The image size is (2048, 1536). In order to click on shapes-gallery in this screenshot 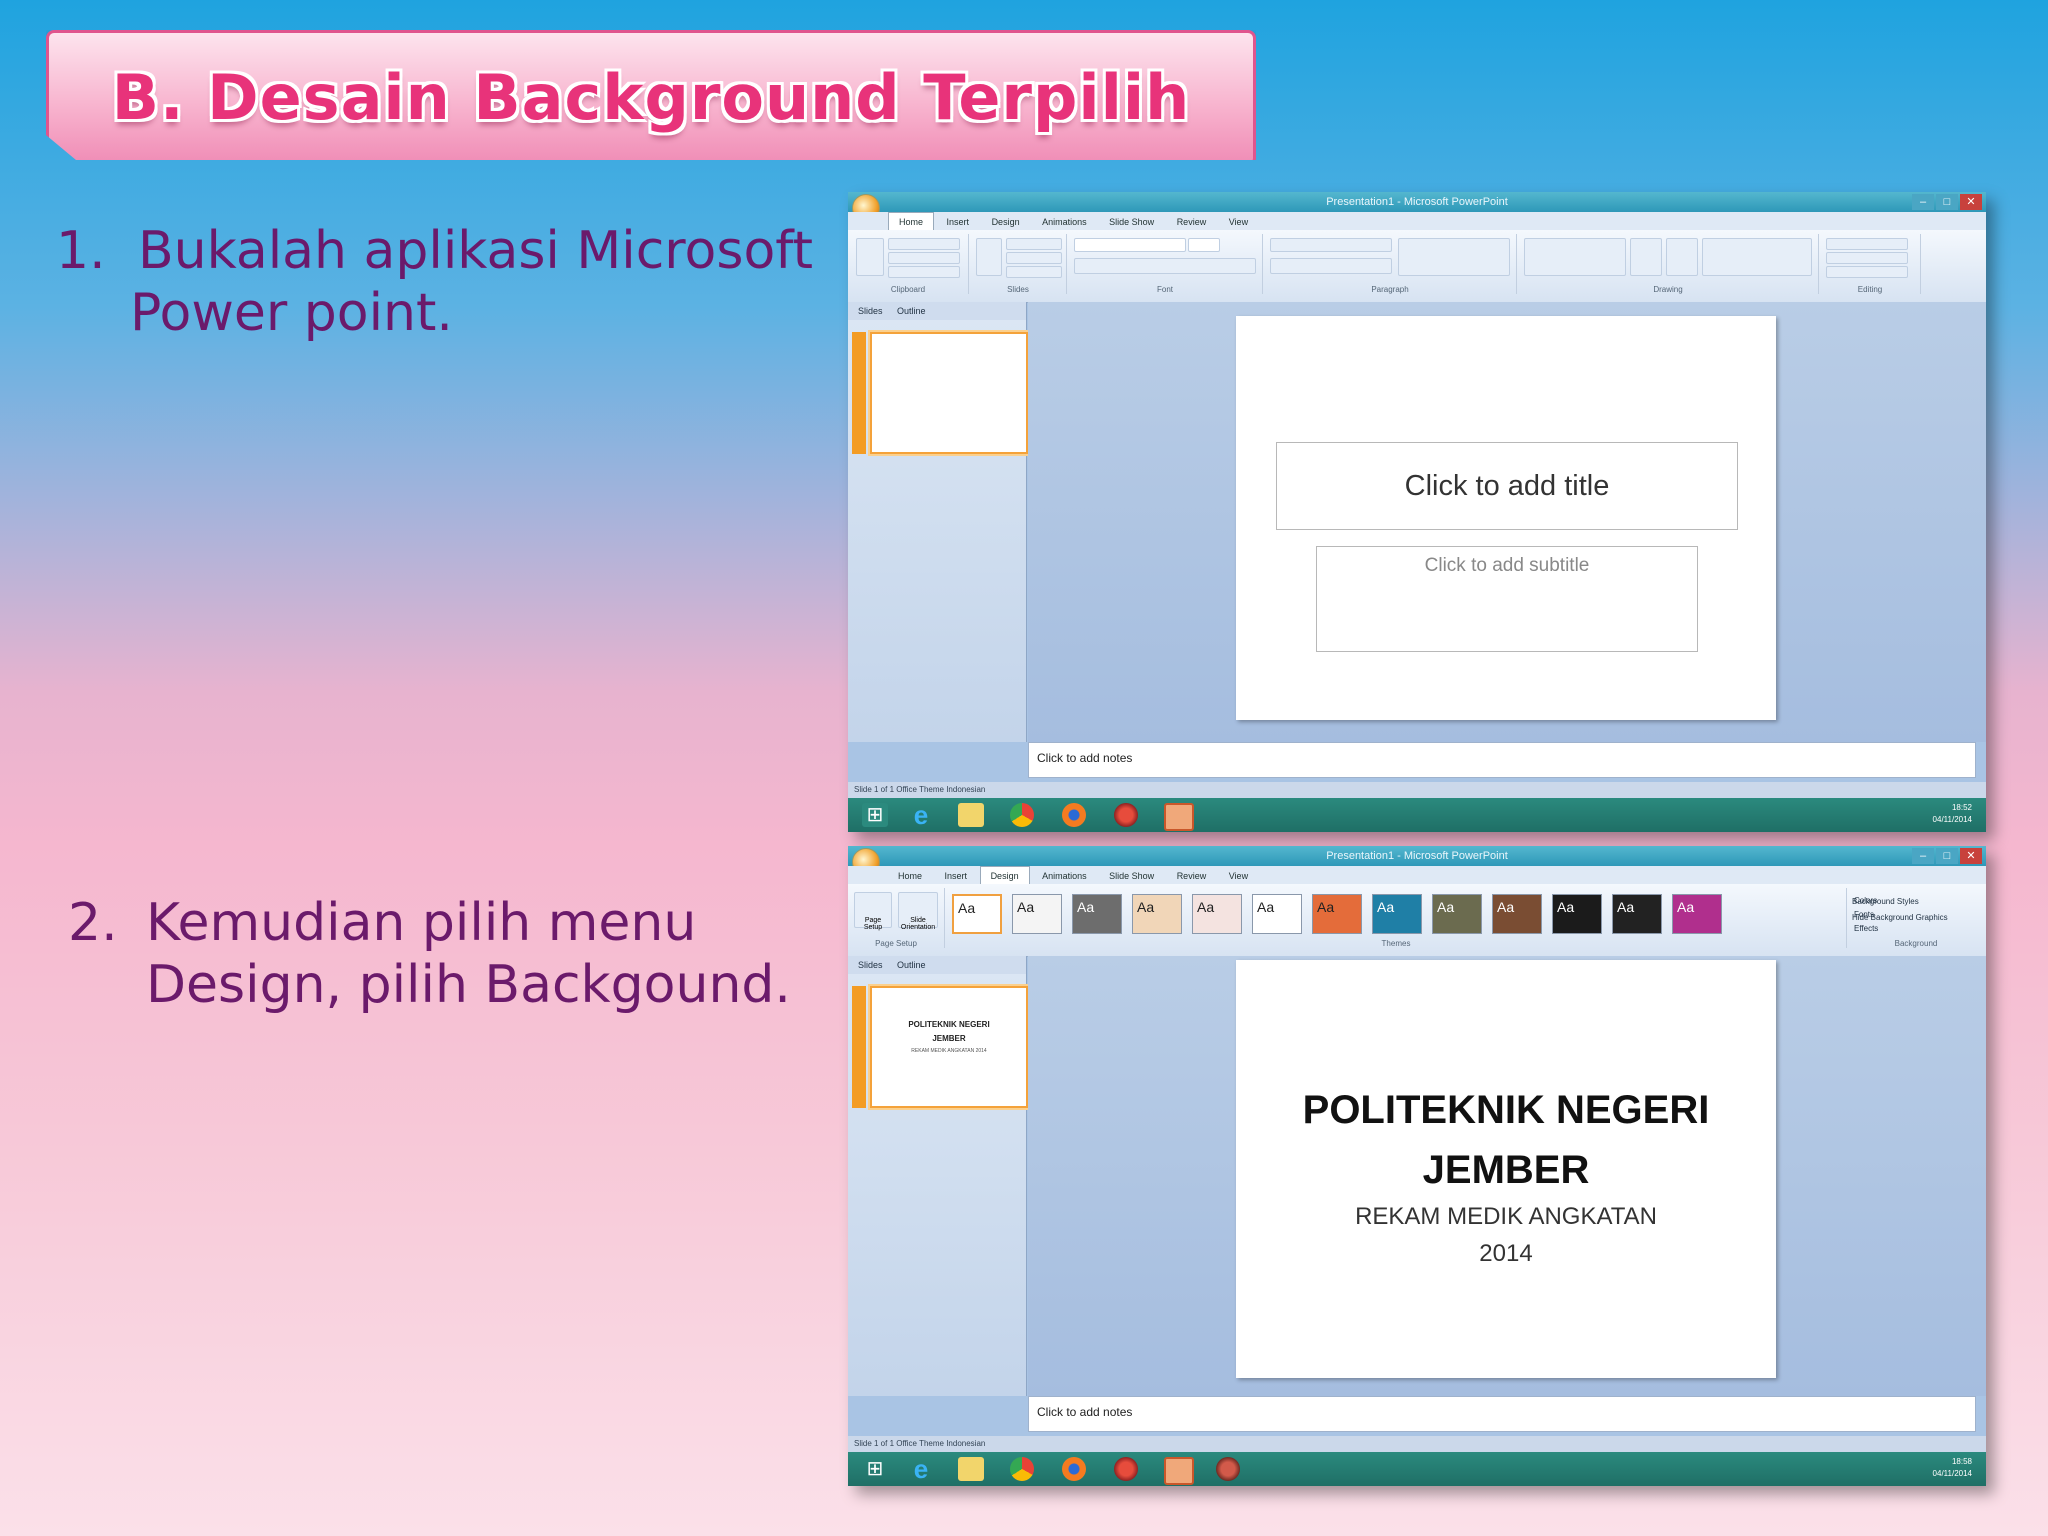, I will do `click(1575, 257)`.